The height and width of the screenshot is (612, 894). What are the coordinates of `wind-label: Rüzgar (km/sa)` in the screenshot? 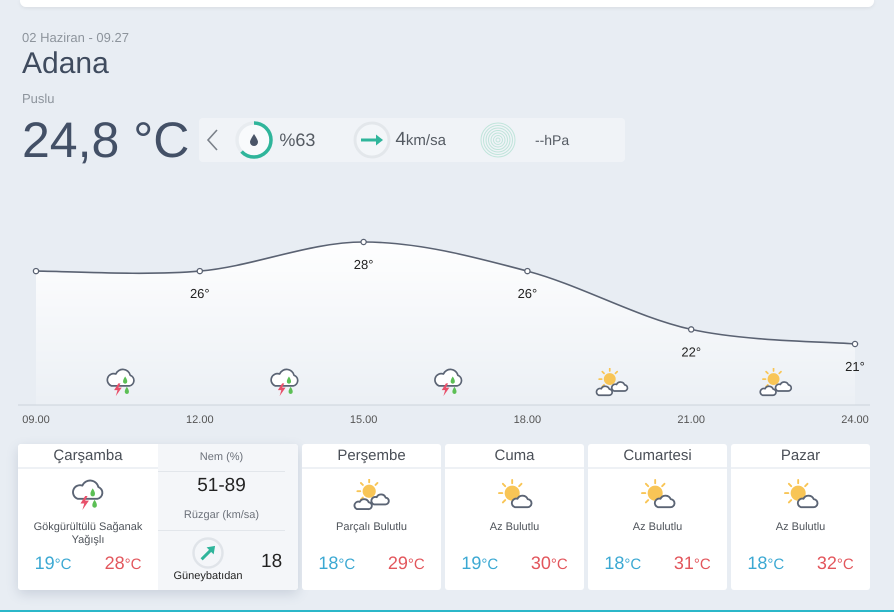 It's located at (222, 515).